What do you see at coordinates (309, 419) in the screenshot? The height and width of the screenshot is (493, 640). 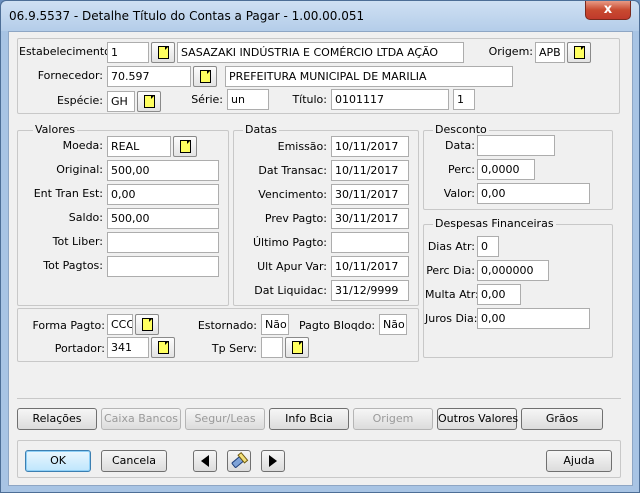 I see `info-bcia-button: Info Bcia` at bounding box center [309, 419].